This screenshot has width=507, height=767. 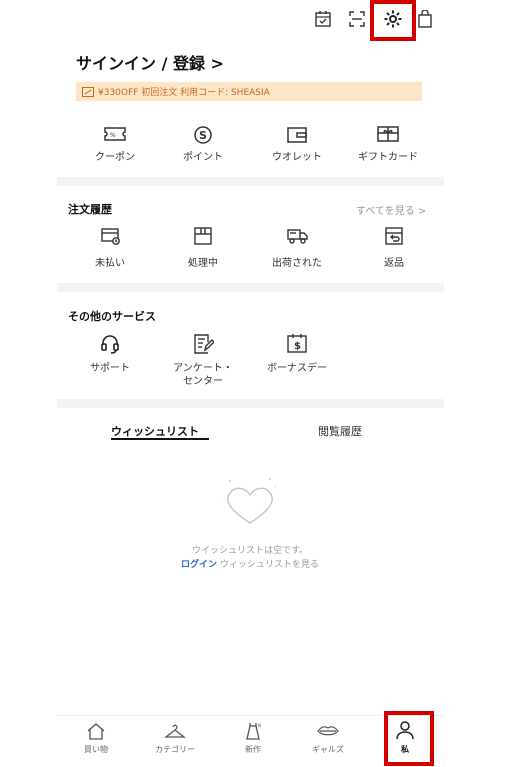 I want to click on svg-text: S, so click(x=203, y=135).